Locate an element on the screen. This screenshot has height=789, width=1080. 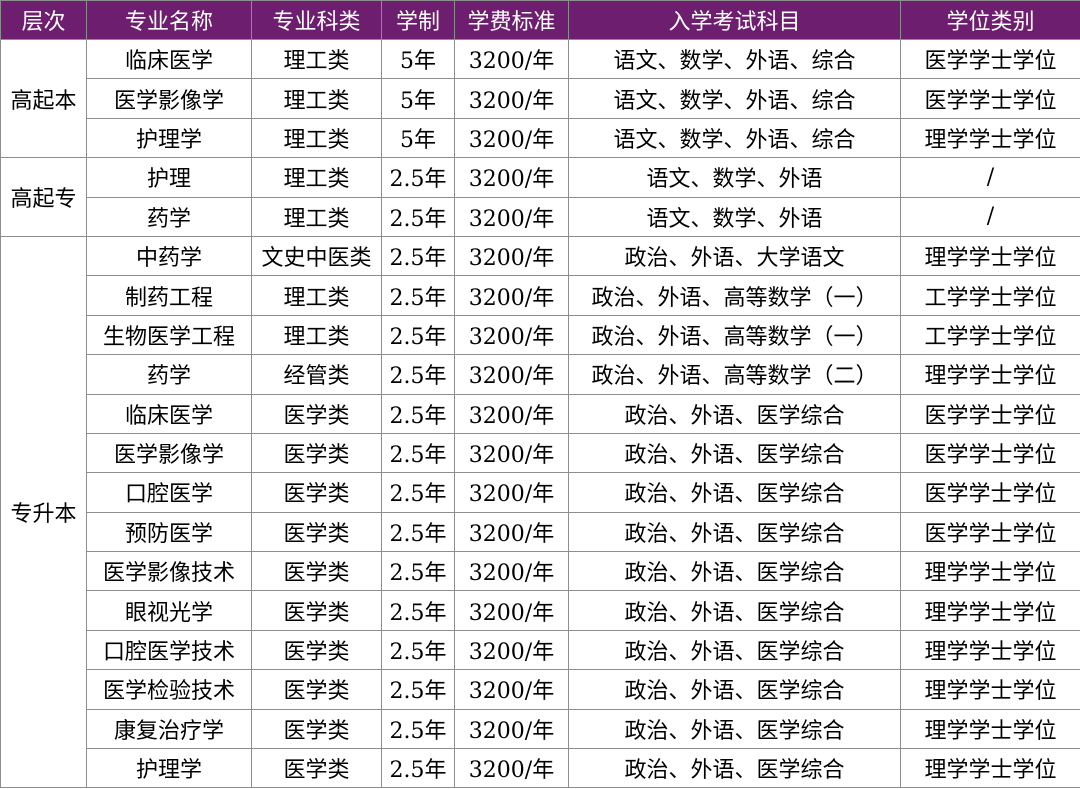
exam-subjects-cell: 政治、外语、高等数学（二） is located at coordinates (734, 374).